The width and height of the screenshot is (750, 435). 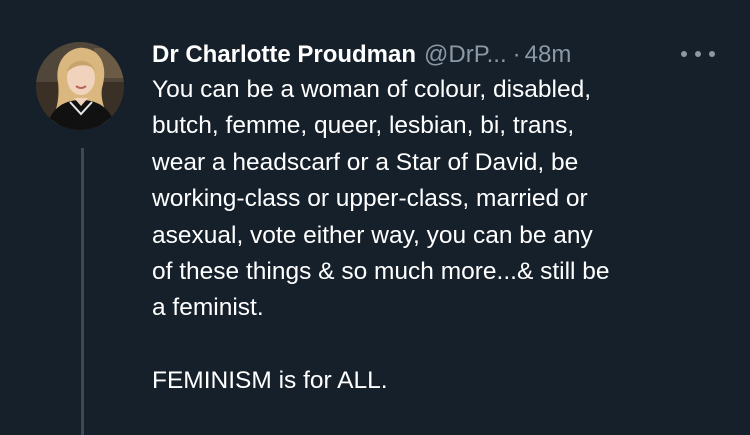 What do you see at coordinates (82, 291) in the screenshot?
I see `thread-line` at bounding box center [82, 291].